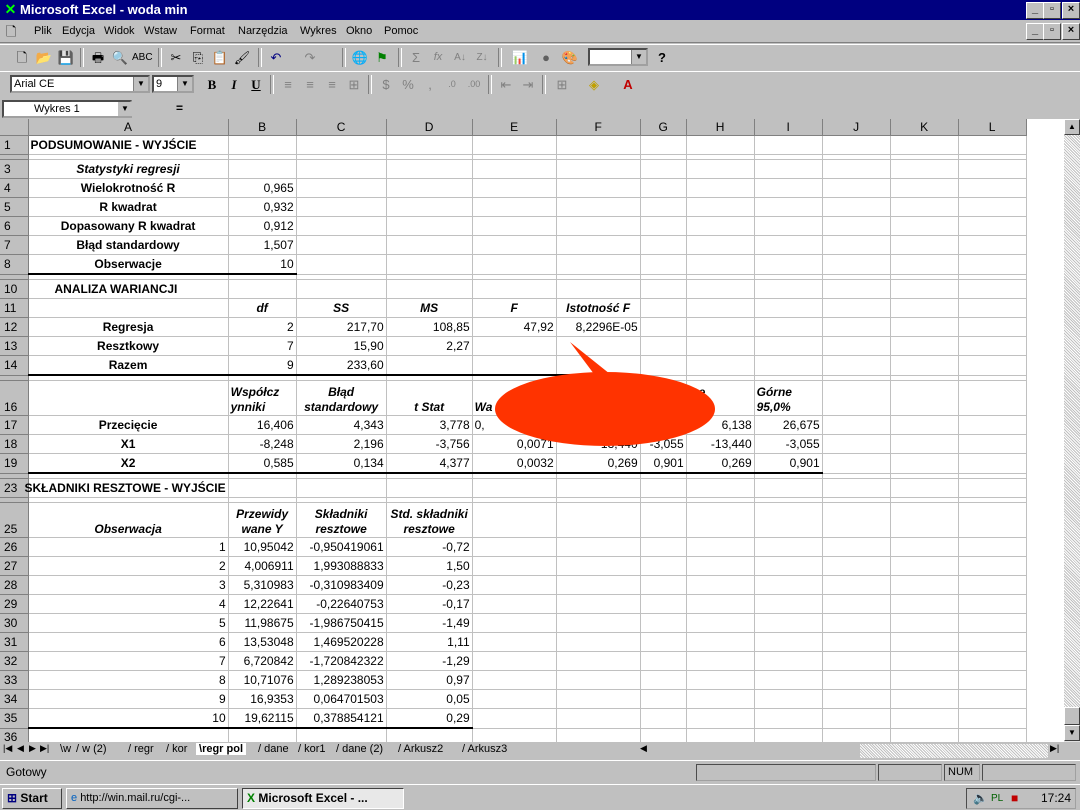  Describe the element at coordinates (520, 57) in the screenshot. I see `chart-wizard-icon: 📊` at that location.